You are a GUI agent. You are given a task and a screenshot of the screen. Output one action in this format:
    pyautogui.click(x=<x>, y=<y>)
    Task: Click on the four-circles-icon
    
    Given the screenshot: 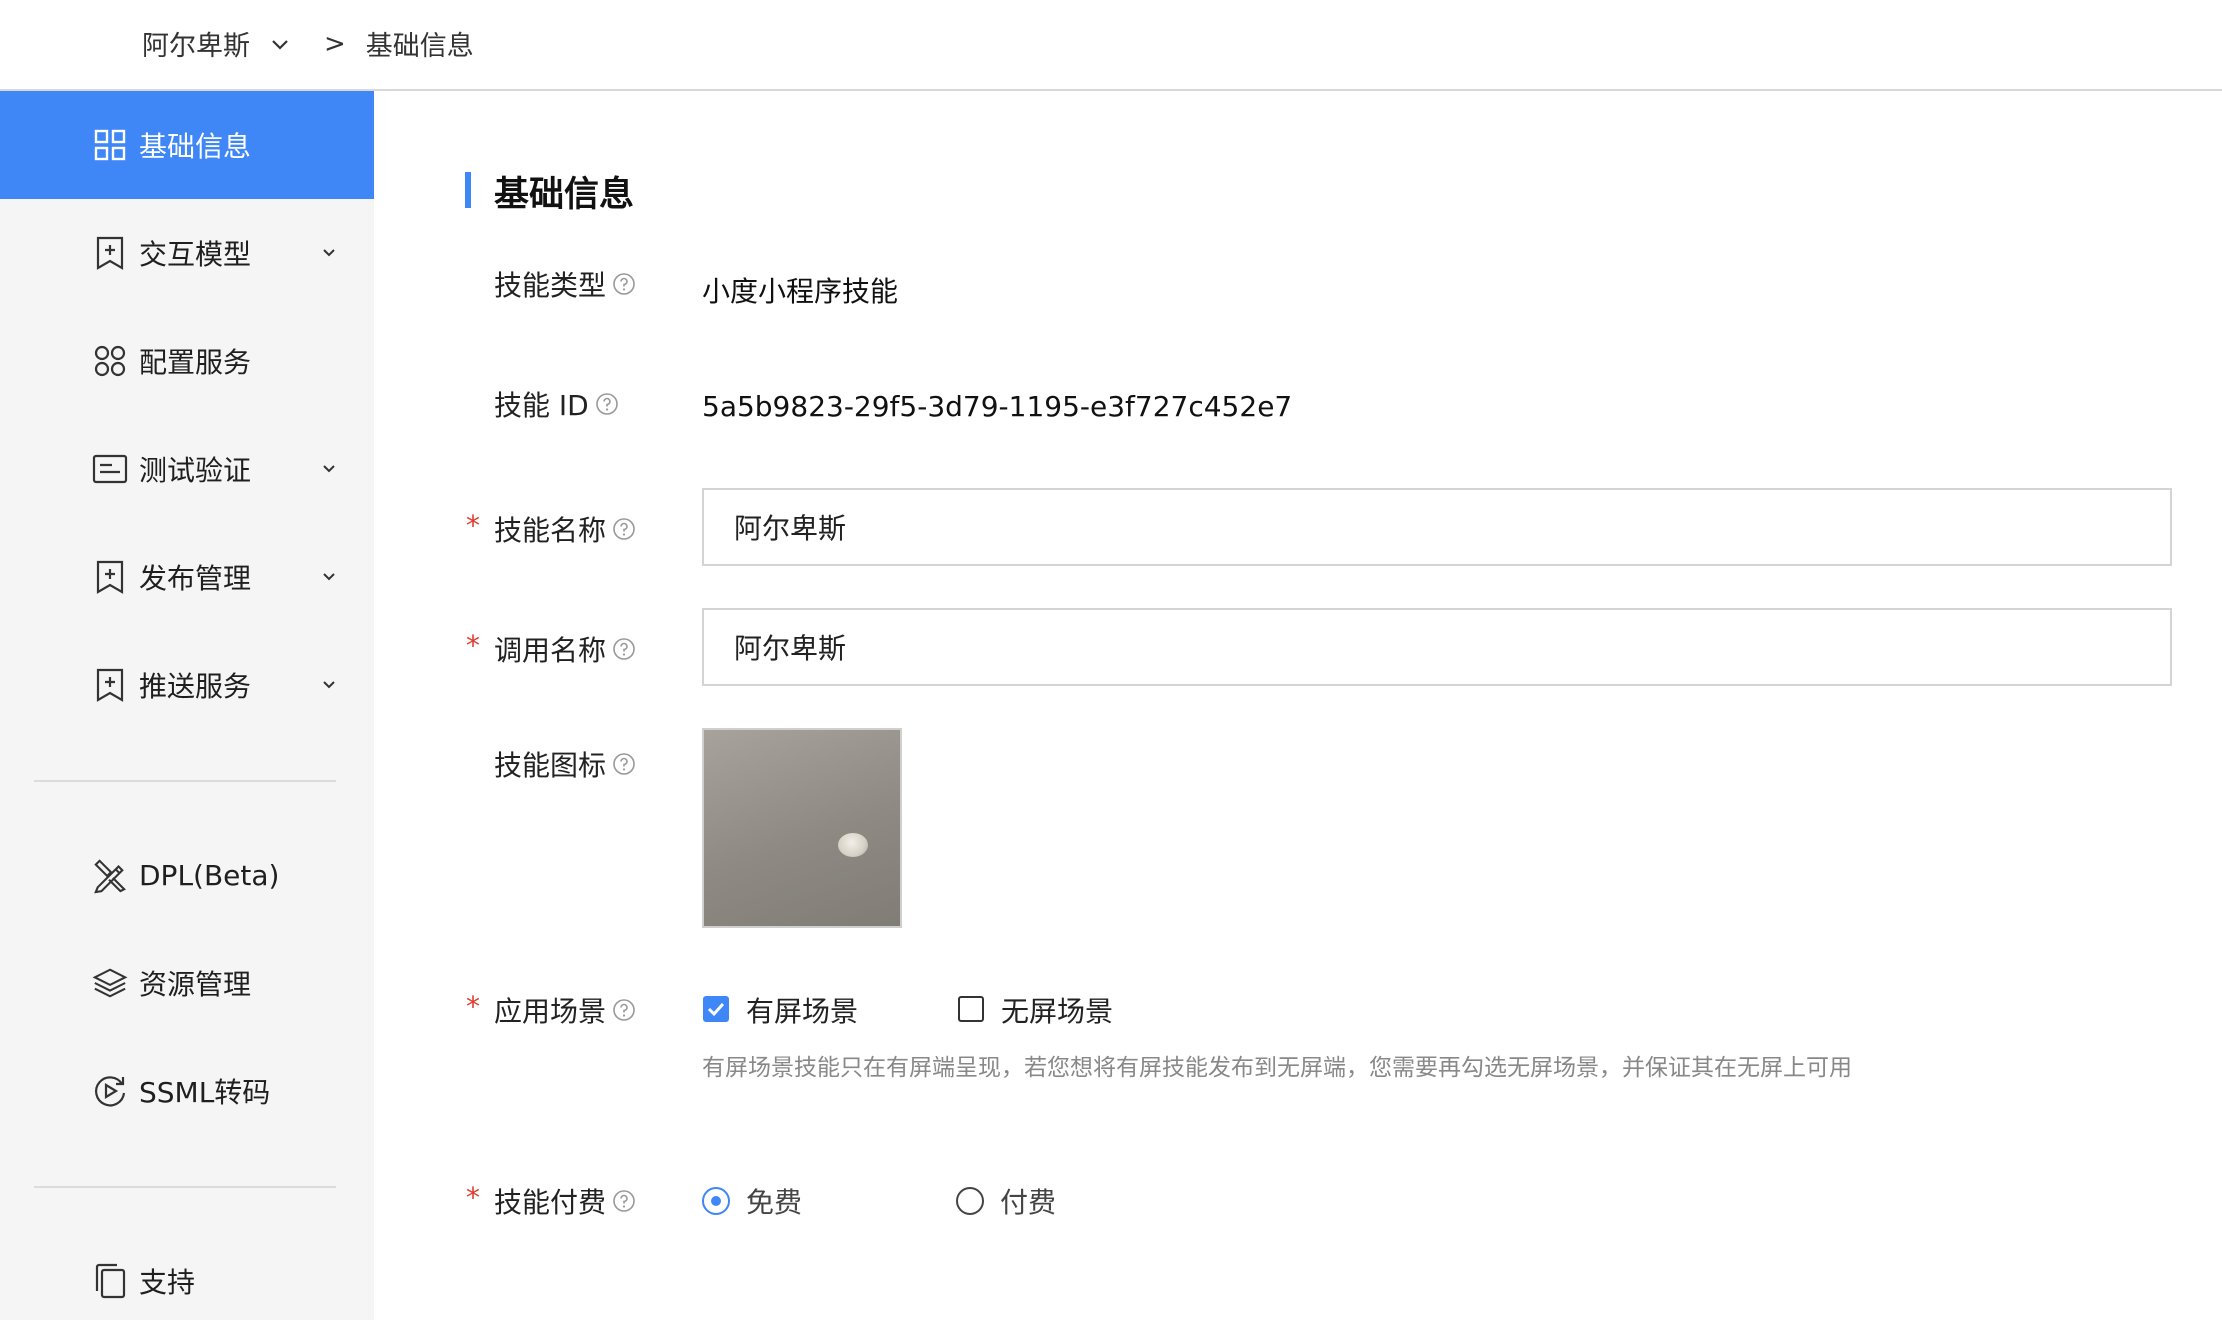 What is the action you would take?
    pyautogui.click(x=110, y=361)
    